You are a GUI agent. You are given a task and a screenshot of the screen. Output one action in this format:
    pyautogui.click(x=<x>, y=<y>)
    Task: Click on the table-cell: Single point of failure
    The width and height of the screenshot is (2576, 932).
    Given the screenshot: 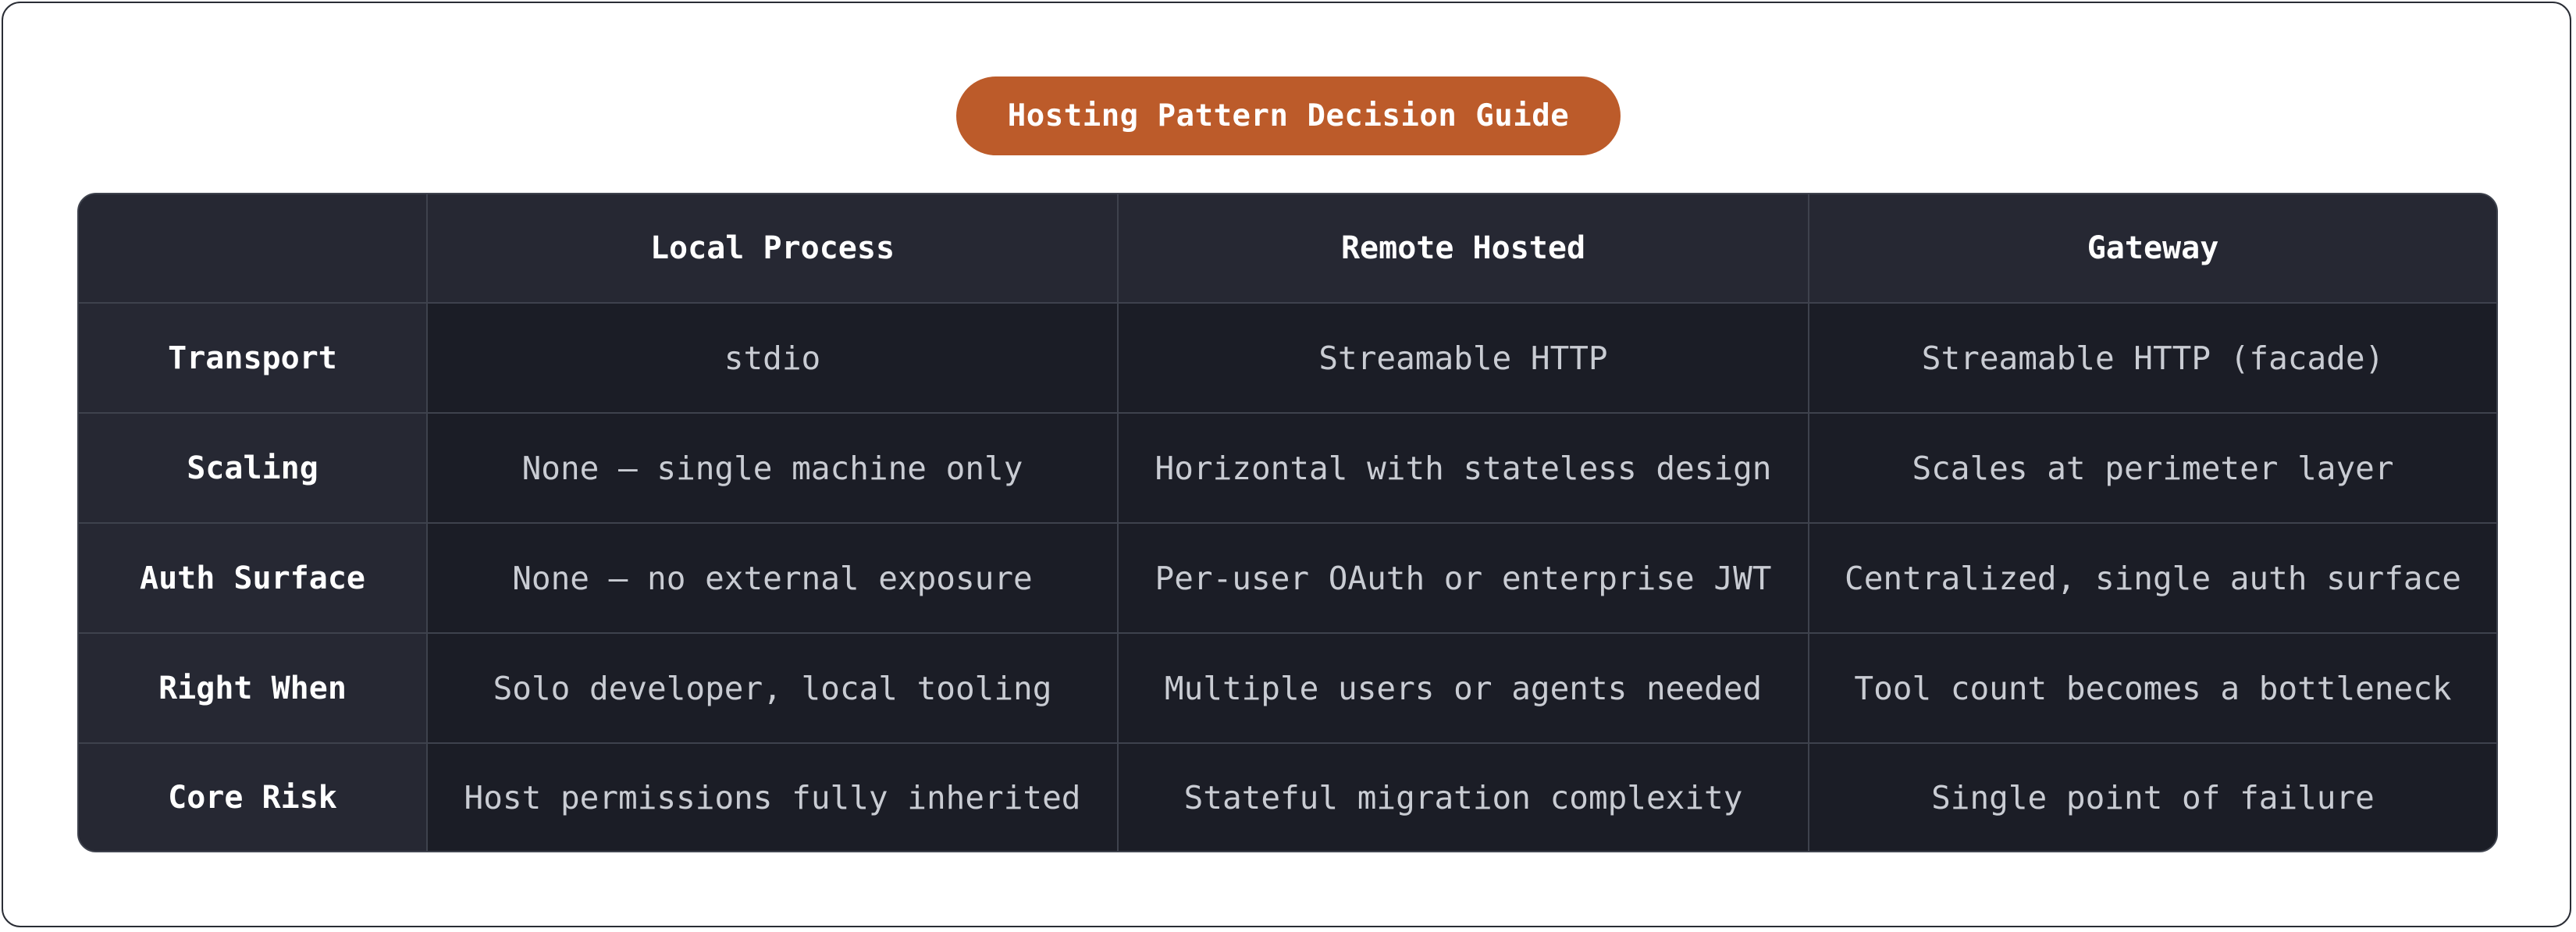 What is the action you would take?
    pyautogui.click(x=2152, y=797)
    